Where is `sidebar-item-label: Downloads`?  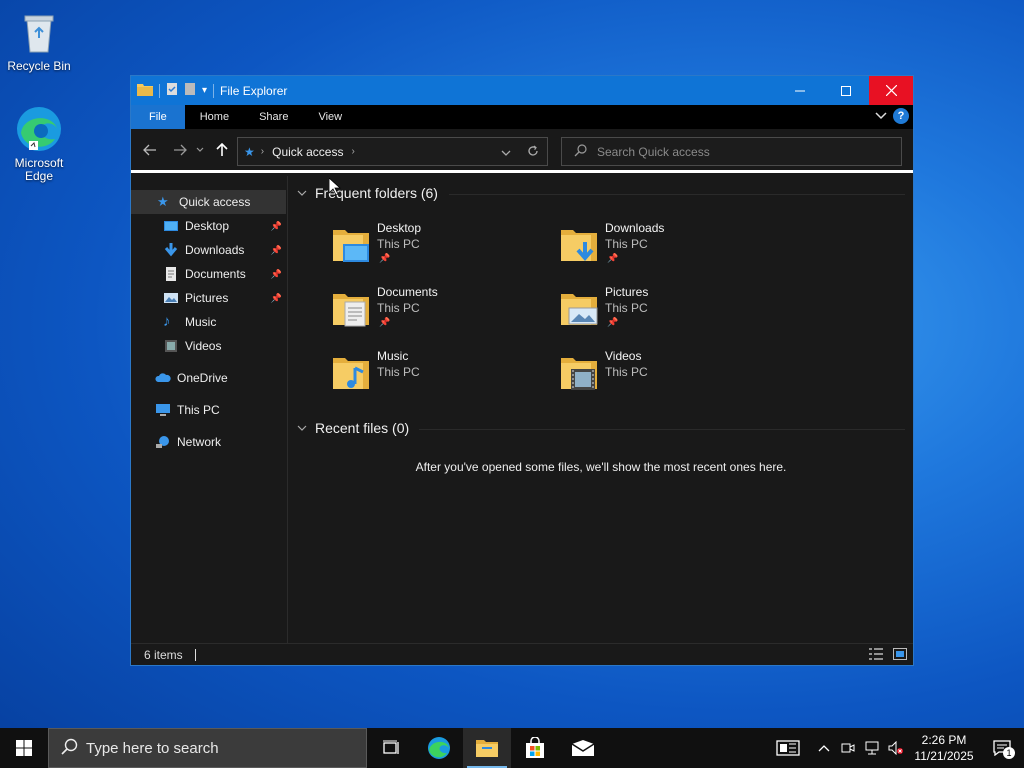
sidebar-item-label: Downloads is located at coordinates (215, 250).